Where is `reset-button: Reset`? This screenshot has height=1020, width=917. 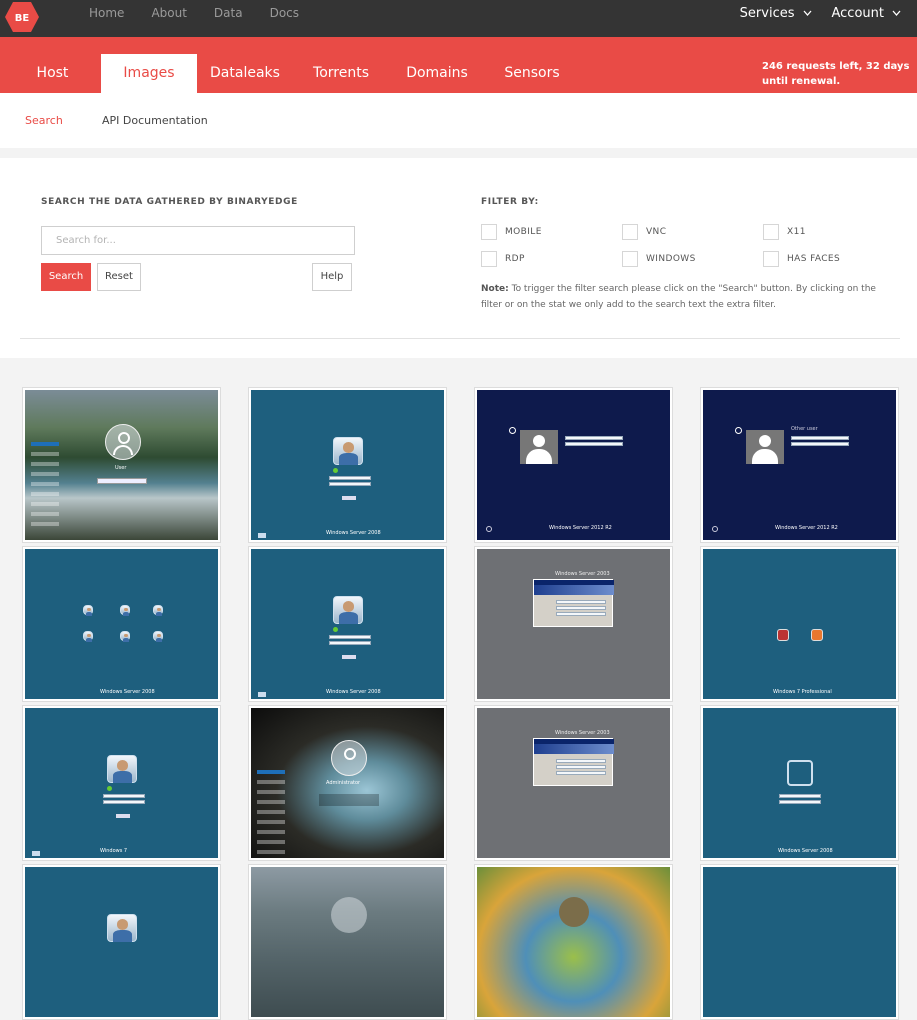
reset-button: Reset is located at coordinates (119, 277).